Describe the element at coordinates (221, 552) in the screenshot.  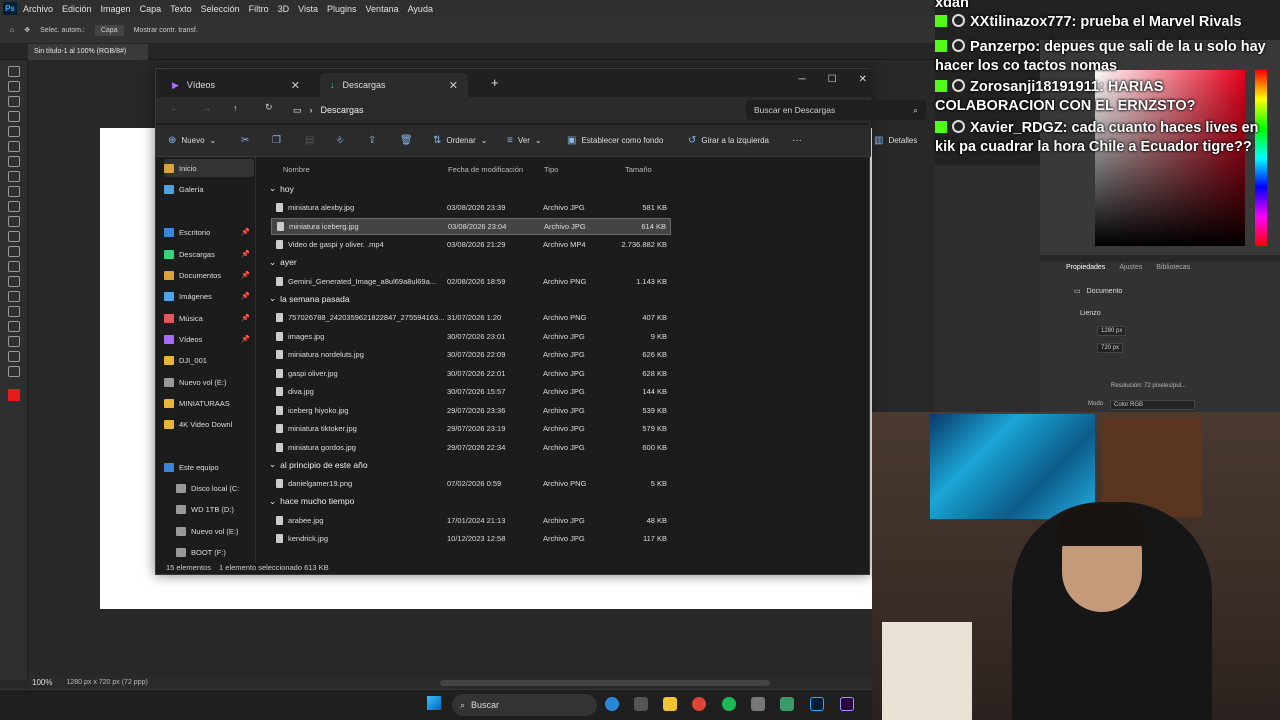
I see `nav-item: BOOT (F:)` at that location.